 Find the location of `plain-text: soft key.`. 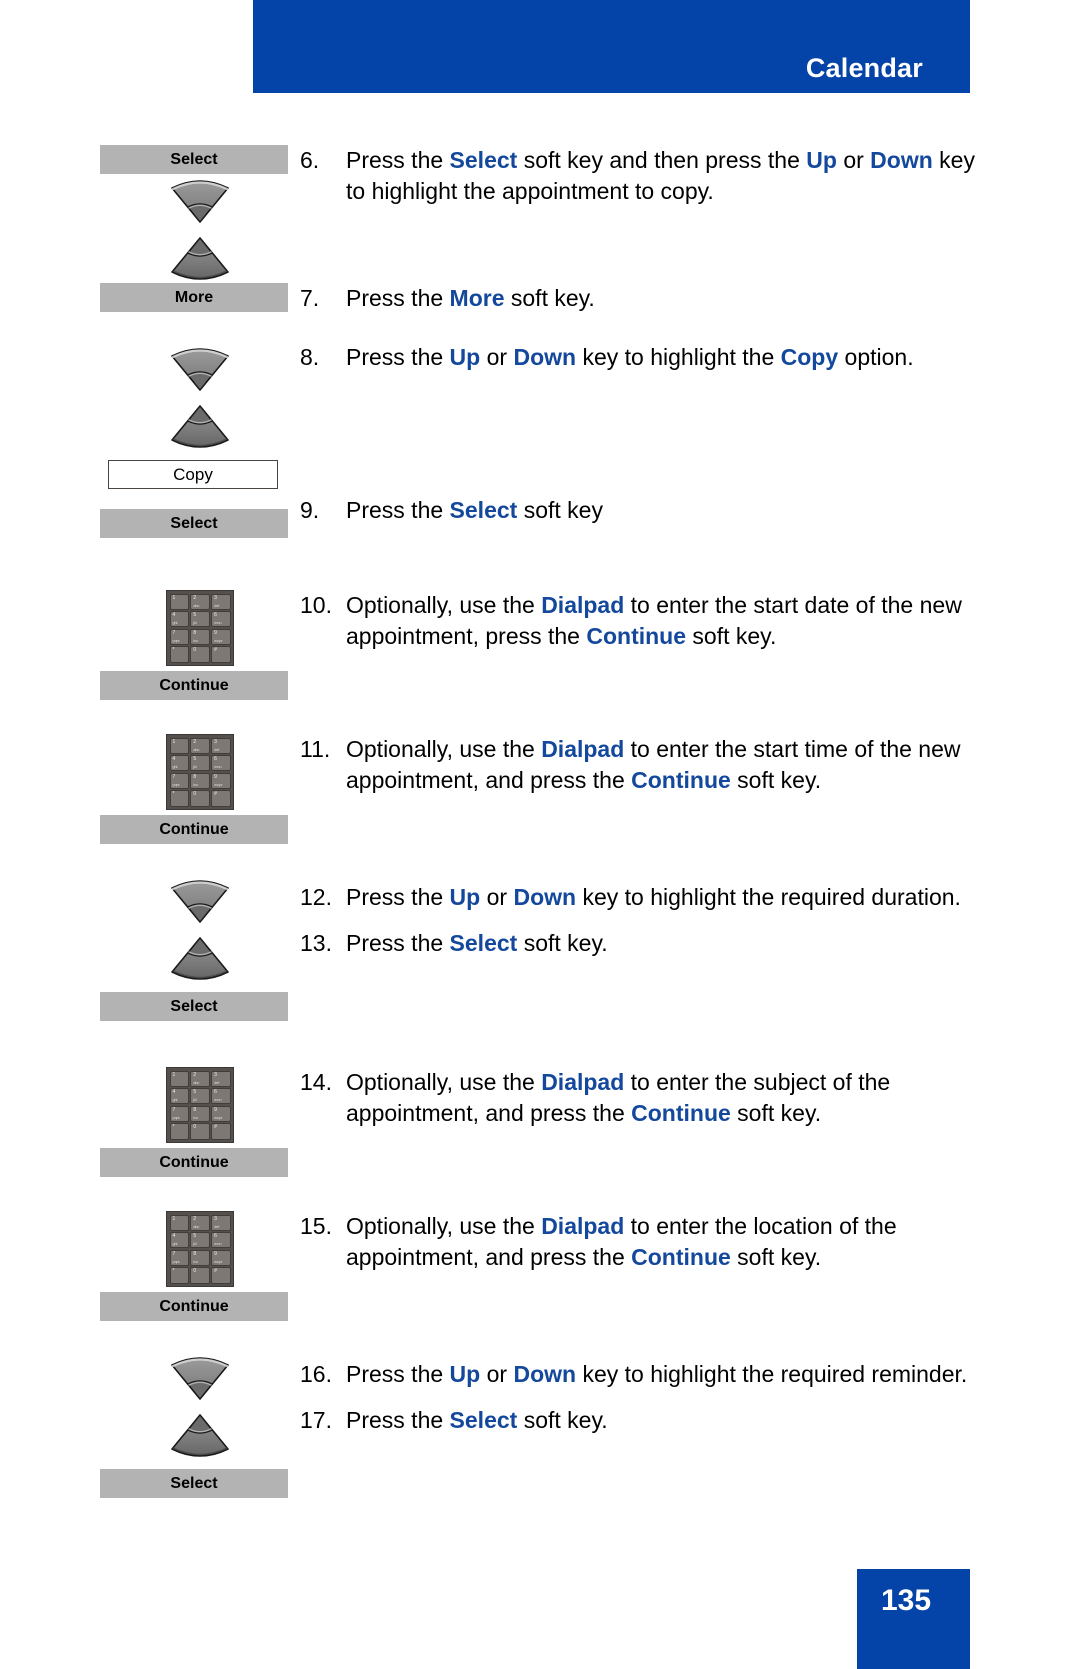

plain-text: soft key. is located at coordinates (562, 943).